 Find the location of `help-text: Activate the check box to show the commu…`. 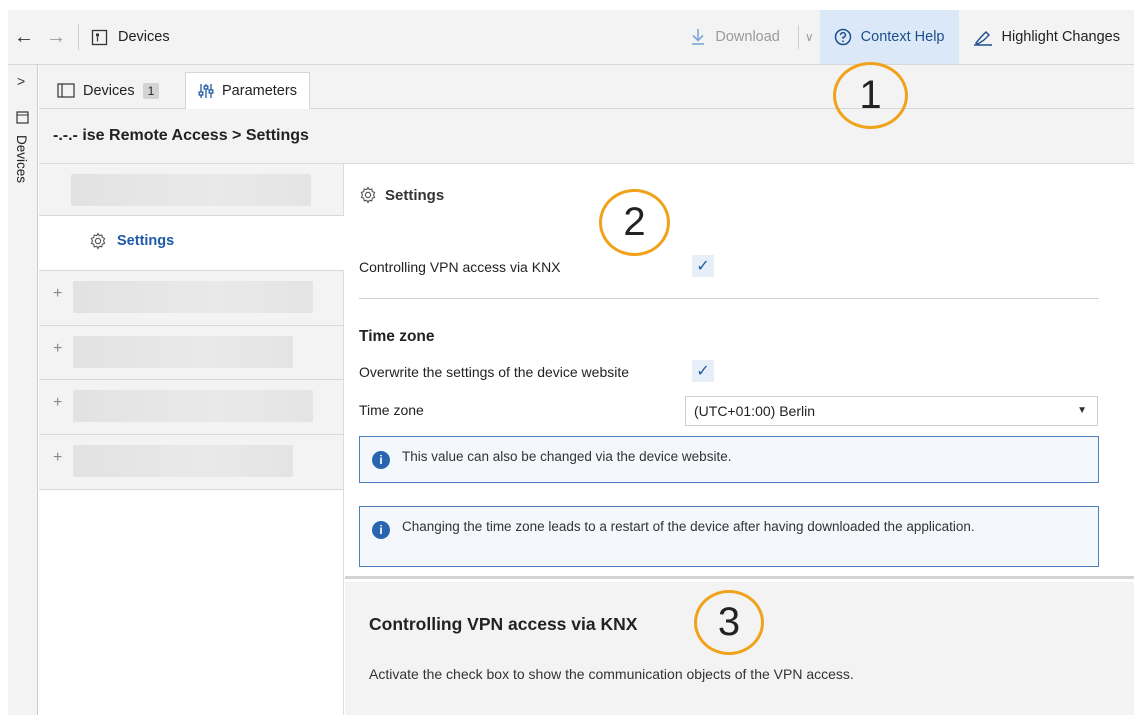

help-text: Activate the check box to show the commu… is located at coordinates (611, 674).